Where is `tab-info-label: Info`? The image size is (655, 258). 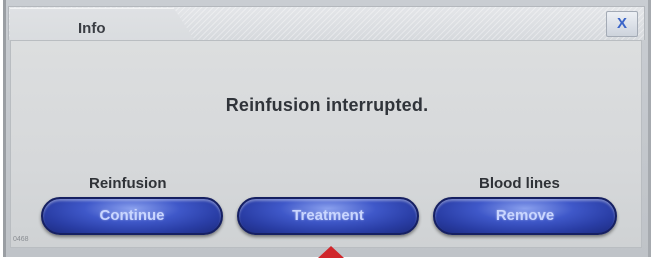 tab-info-label: Info is located at coordinates (92, 28).